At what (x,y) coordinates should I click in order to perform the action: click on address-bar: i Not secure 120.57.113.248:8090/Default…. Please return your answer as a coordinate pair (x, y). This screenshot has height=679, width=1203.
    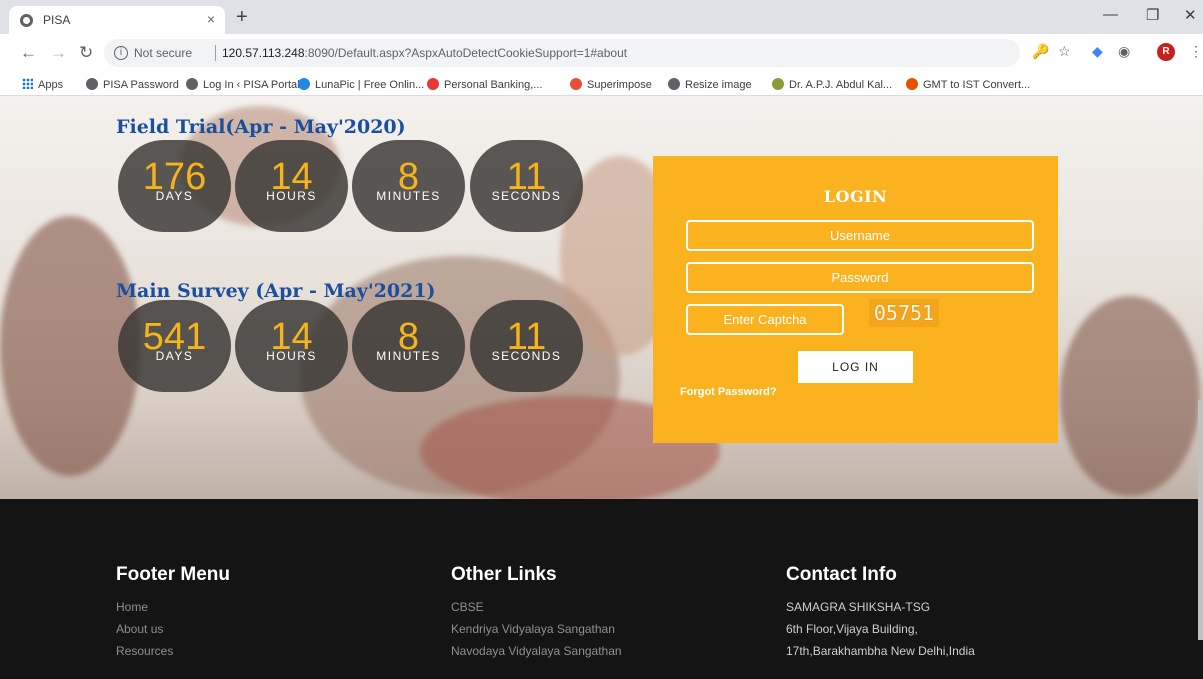
    Looking at the image, I should click on (562, 53).